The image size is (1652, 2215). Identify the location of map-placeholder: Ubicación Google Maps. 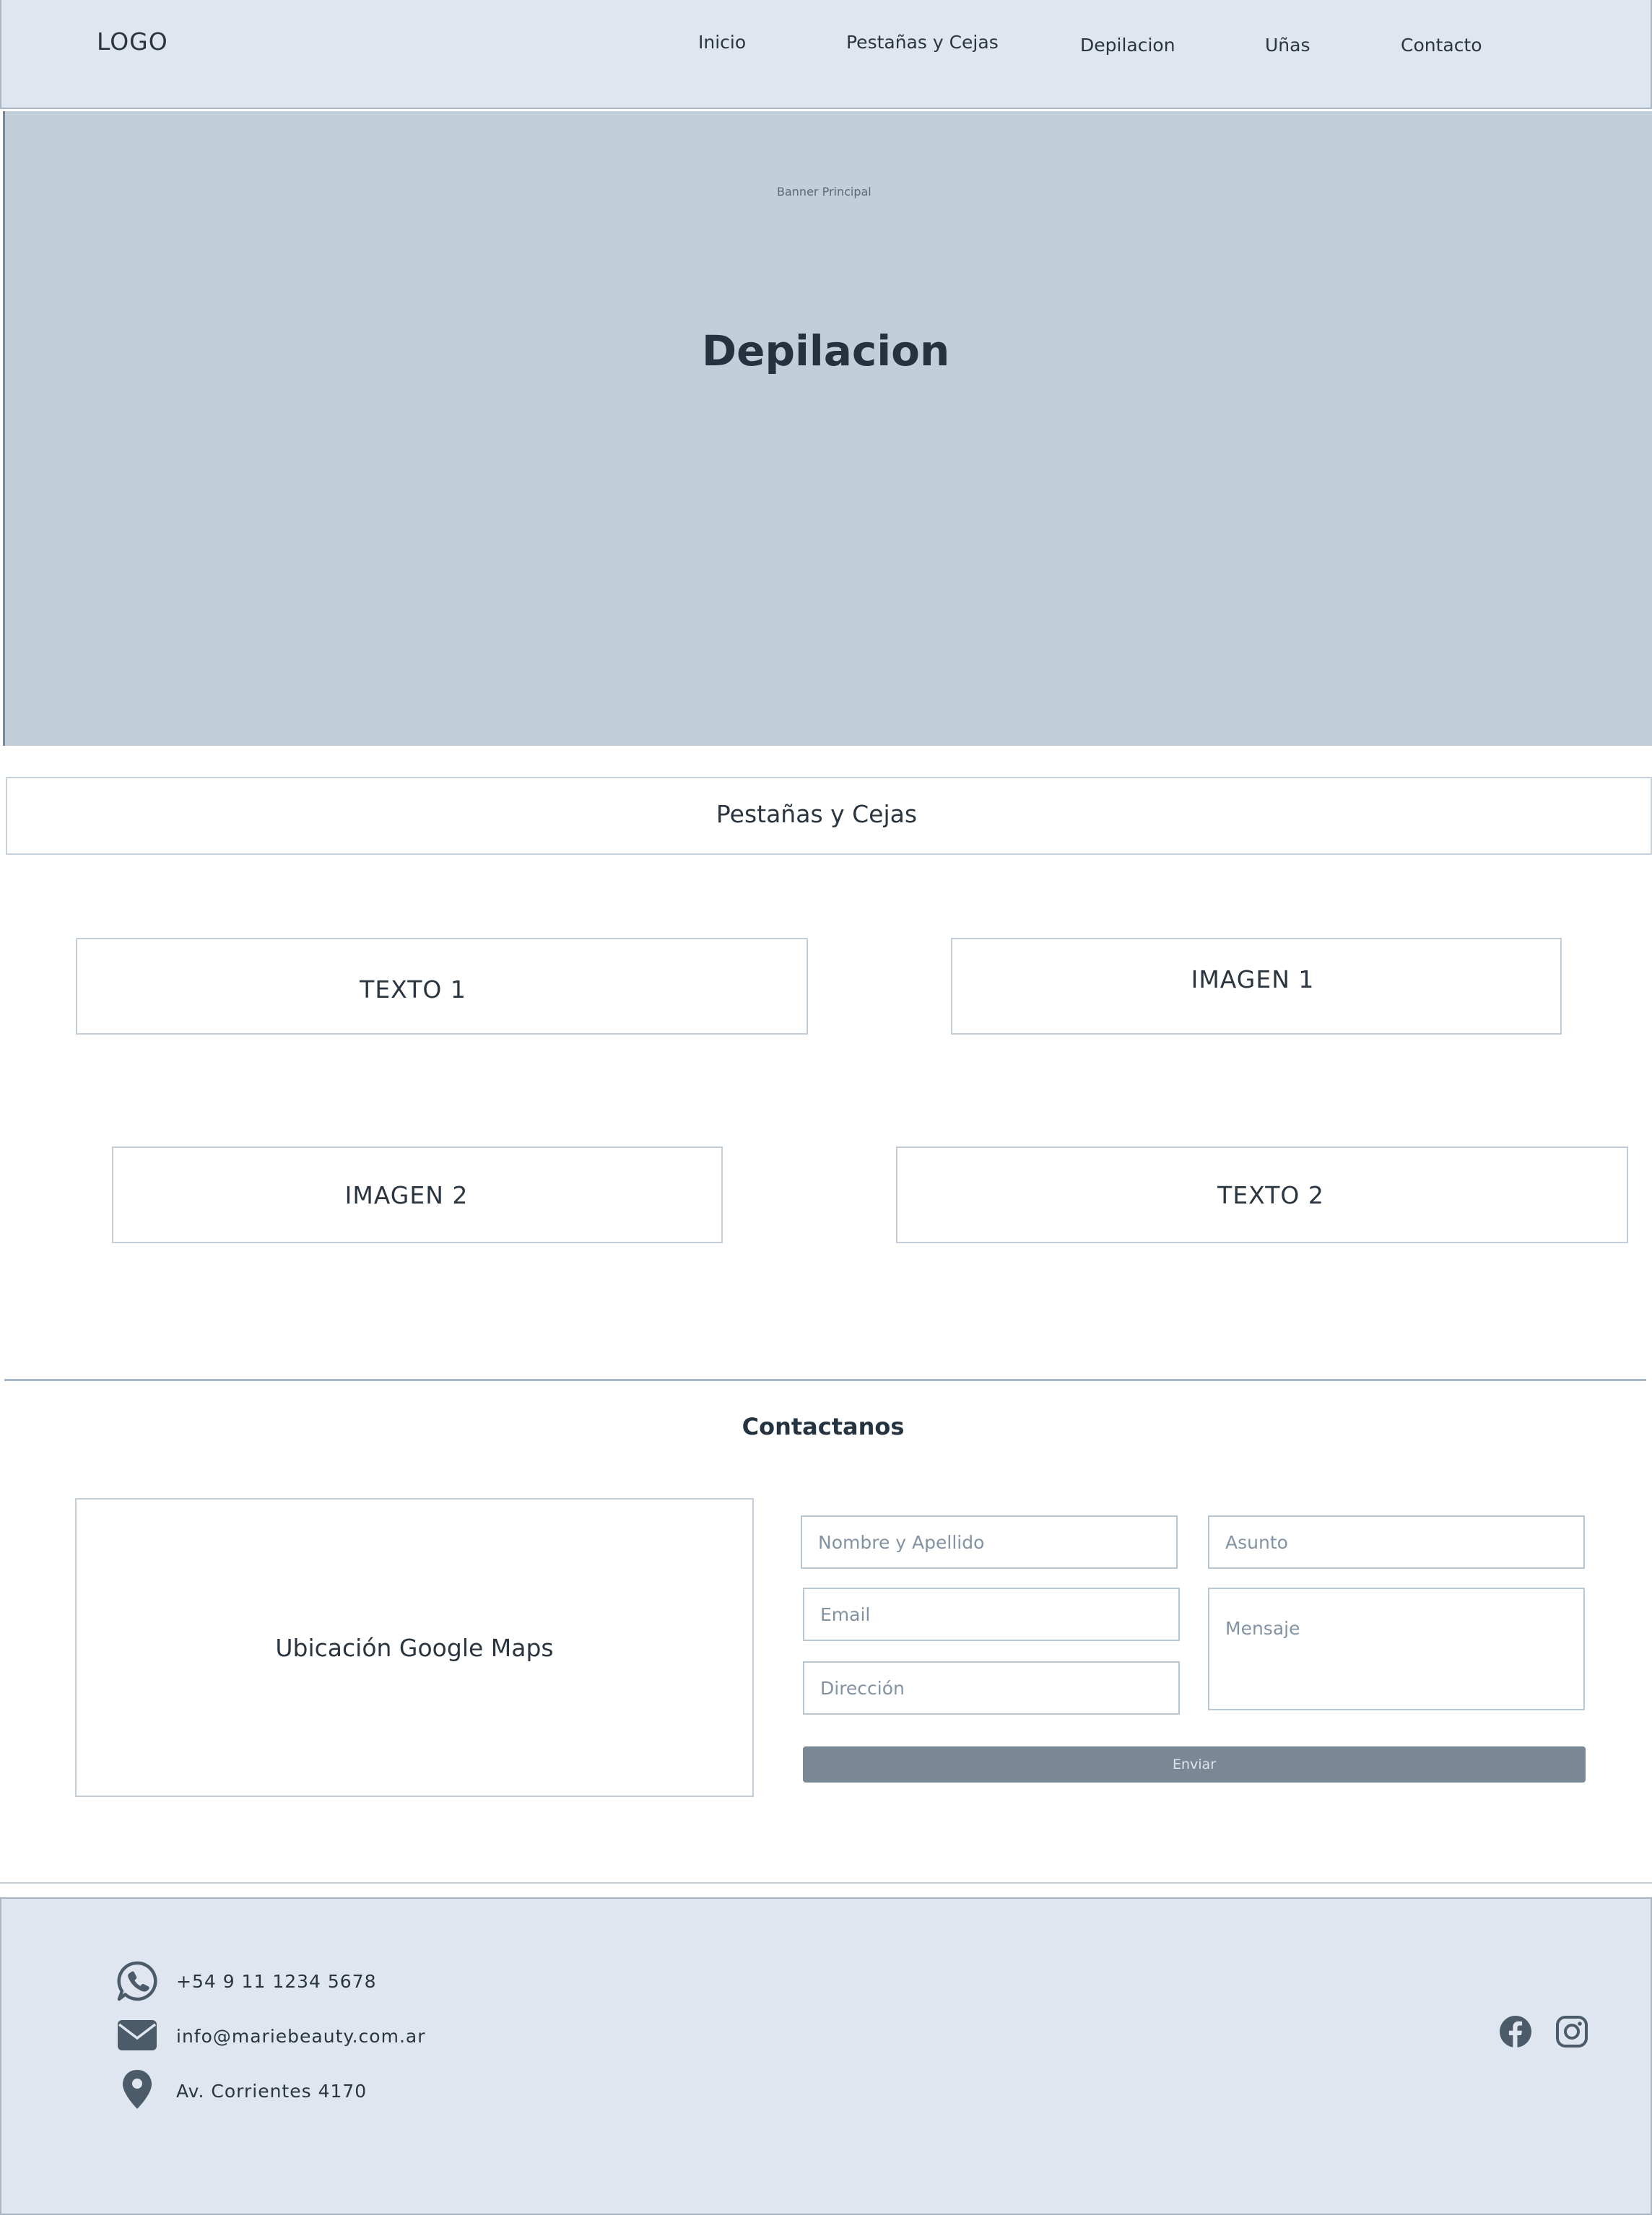
(414, 1648).